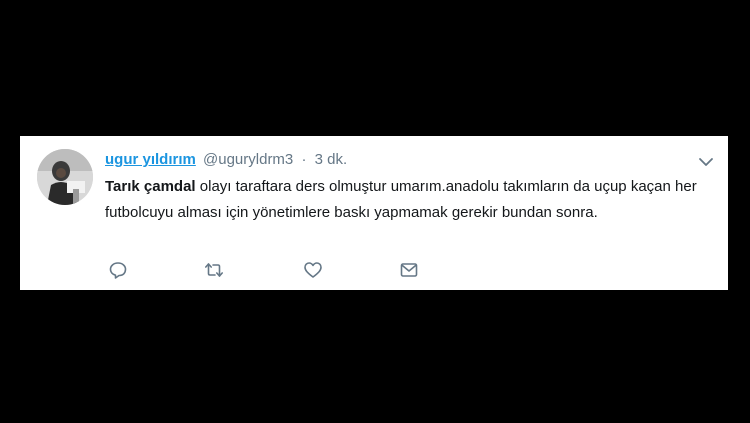 Image resolution: width=750 pixels, height=423 pixels. I want to click on mention-name: Tarık çamdal, so click(150, 186).